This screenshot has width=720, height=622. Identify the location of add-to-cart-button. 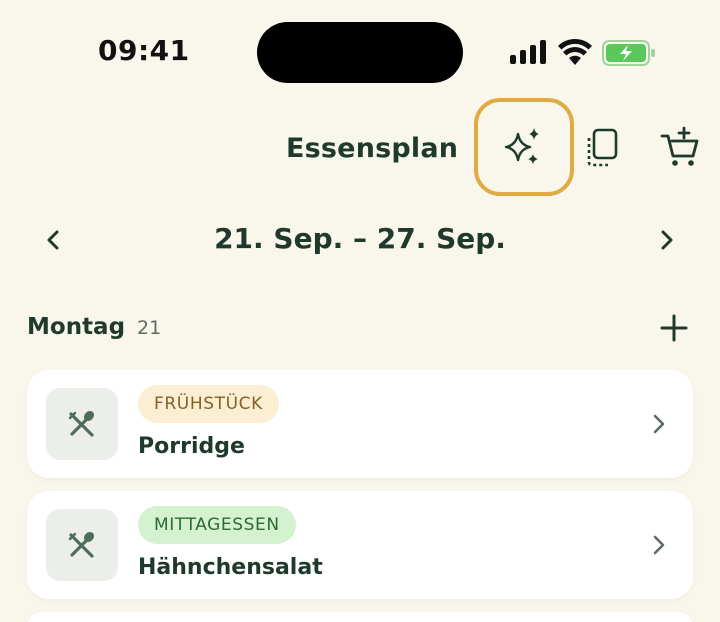
(680, 147).